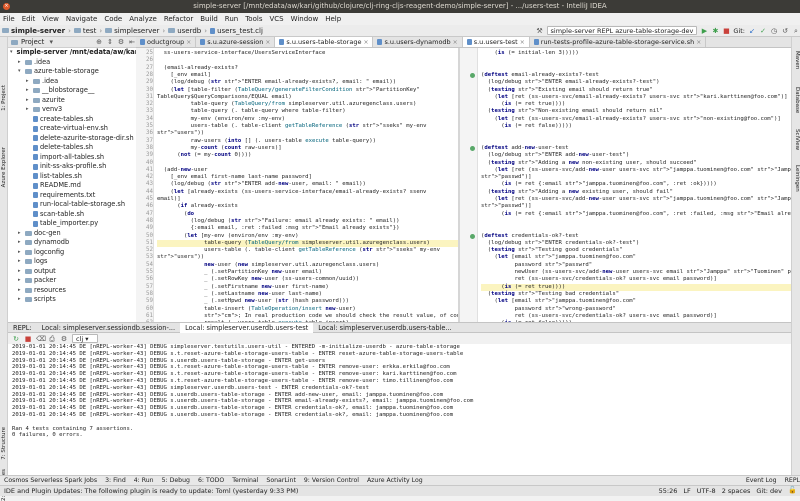 This screenshot has height=501, width=800. What do you see at coordinates (797, 178) in the screenshot?
I see `side-tab-leiningen: Leiningen` at bounding box center [797, 178].